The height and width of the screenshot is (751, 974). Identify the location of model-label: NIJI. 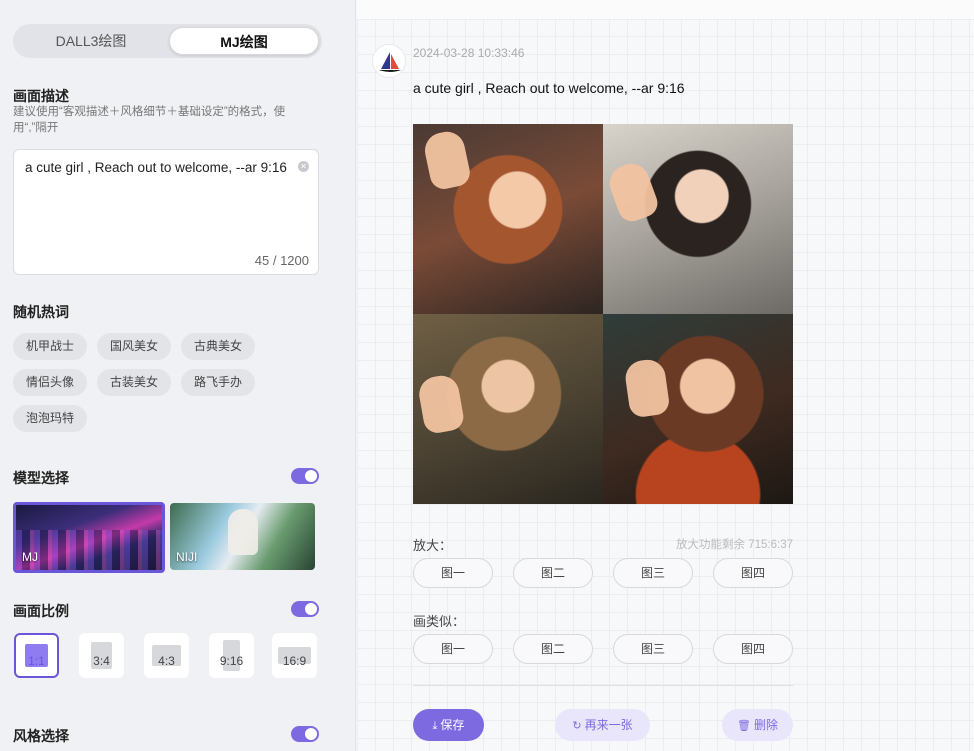
(187, 557).